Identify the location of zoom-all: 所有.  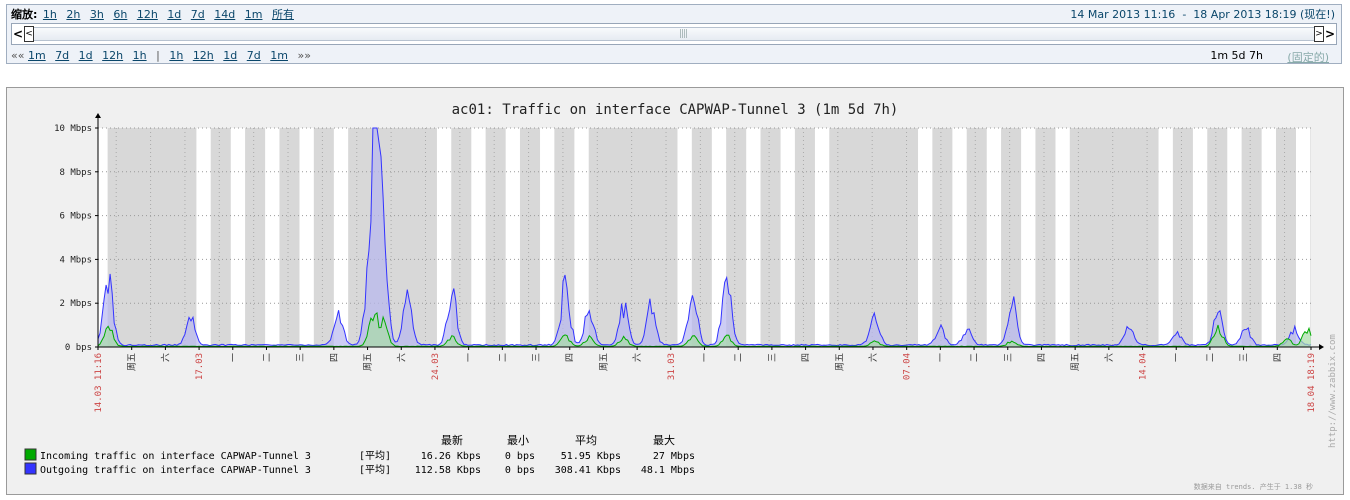
(283, 14).